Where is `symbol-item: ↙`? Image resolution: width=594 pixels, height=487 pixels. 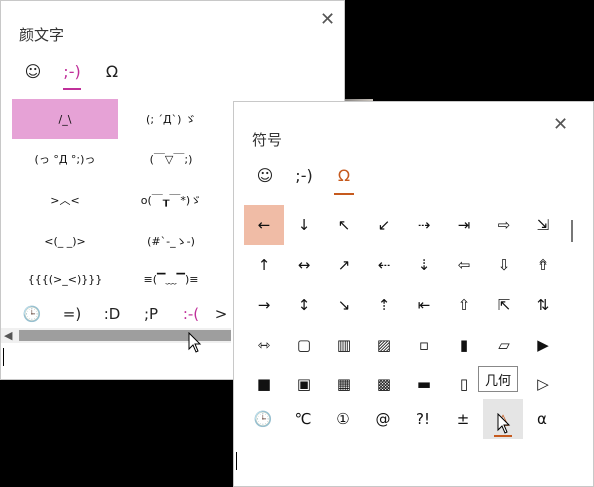
symbol-item: ↙ is located at coordinates (384, 225).